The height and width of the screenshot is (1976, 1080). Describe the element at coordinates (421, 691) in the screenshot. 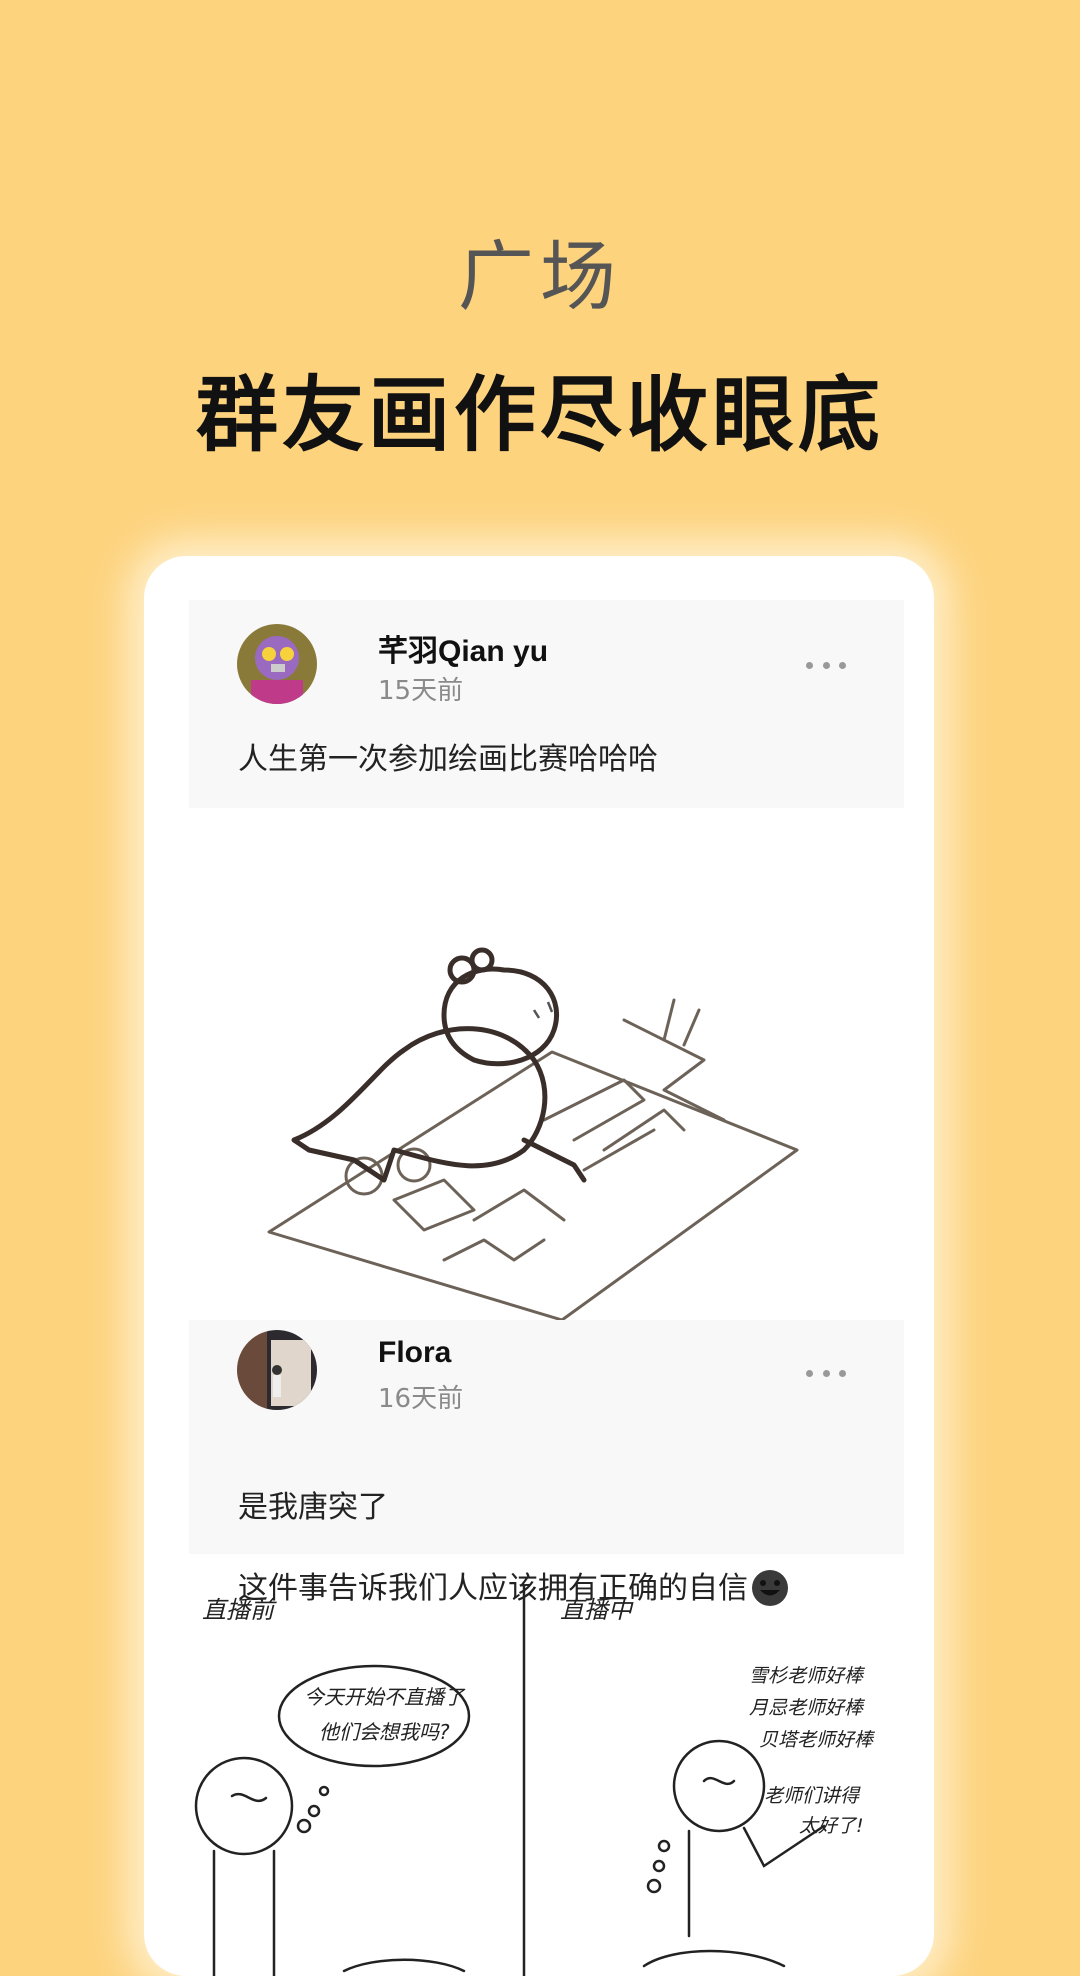

I see `post-time: 15天前` at that location.